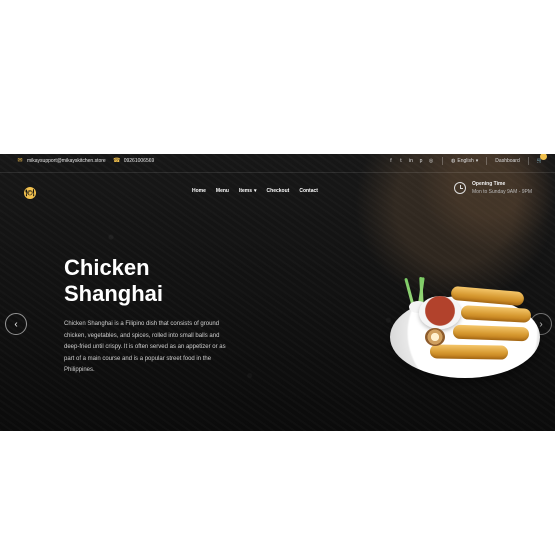 This screenshot has width=555, height=556. I want to click on chevron-left-icon: ‹, so click(16, 324).